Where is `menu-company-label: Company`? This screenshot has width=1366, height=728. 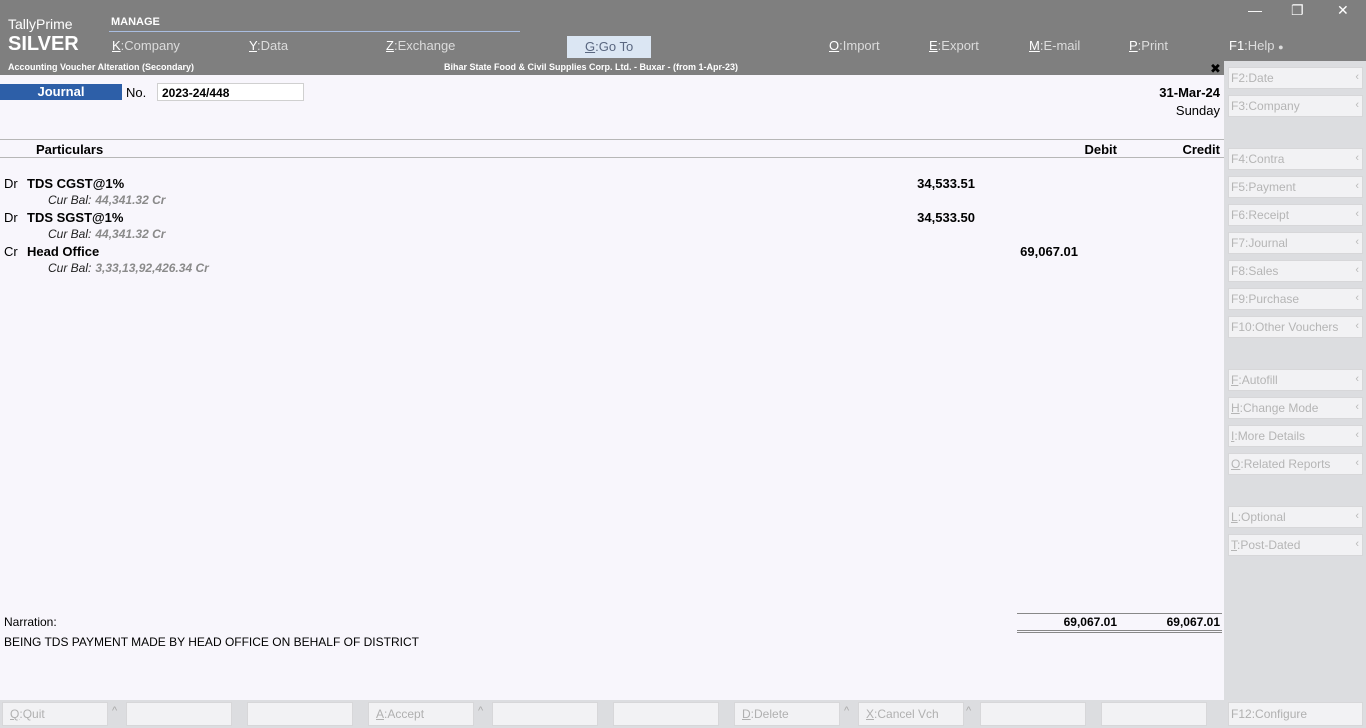 menu-company-label: Company is located at coordinates (152, 45).